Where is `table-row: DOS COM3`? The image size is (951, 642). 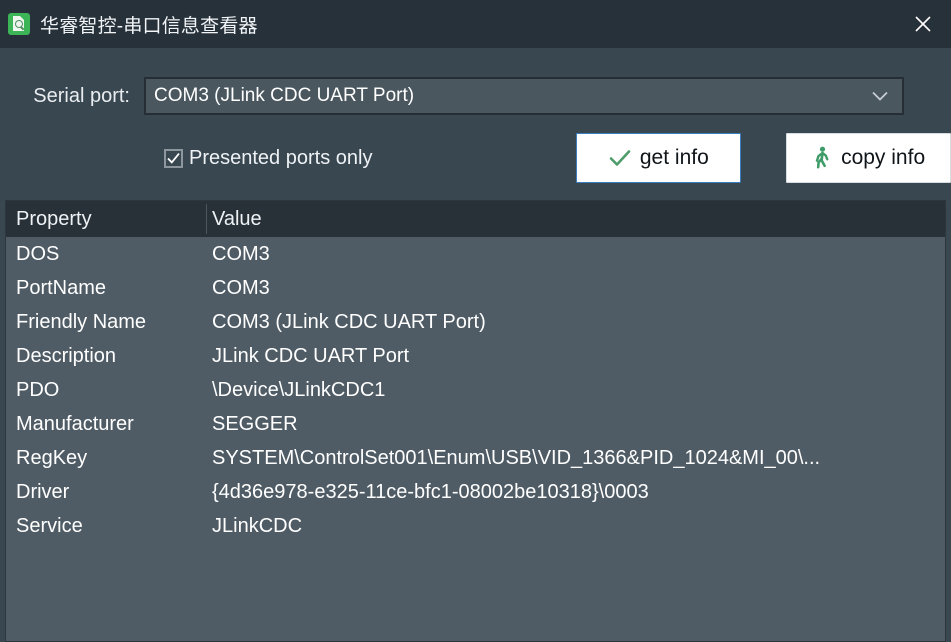
table-row: DOS COM3 is located at coordinates (475, 254).